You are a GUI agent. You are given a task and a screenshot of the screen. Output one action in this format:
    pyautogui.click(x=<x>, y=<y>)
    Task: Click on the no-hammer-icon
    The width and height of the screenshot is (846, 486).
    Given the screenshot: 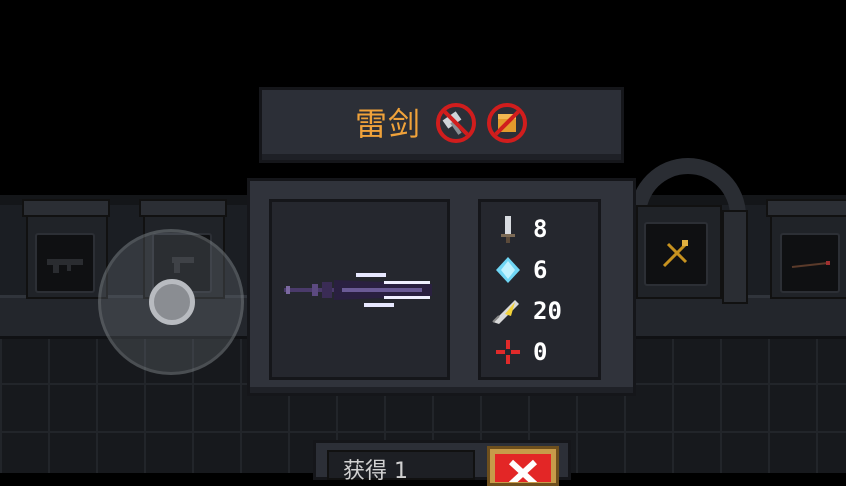 What is the action you would take?
    pyautogui.click(x=456, y=123)
    